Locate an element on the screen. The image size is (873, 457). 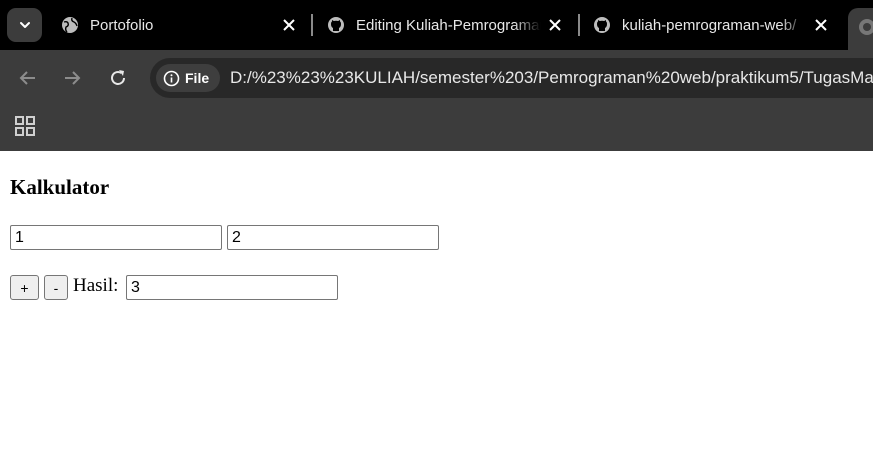
arrow-left-icon is located at coordinates (27, 78).